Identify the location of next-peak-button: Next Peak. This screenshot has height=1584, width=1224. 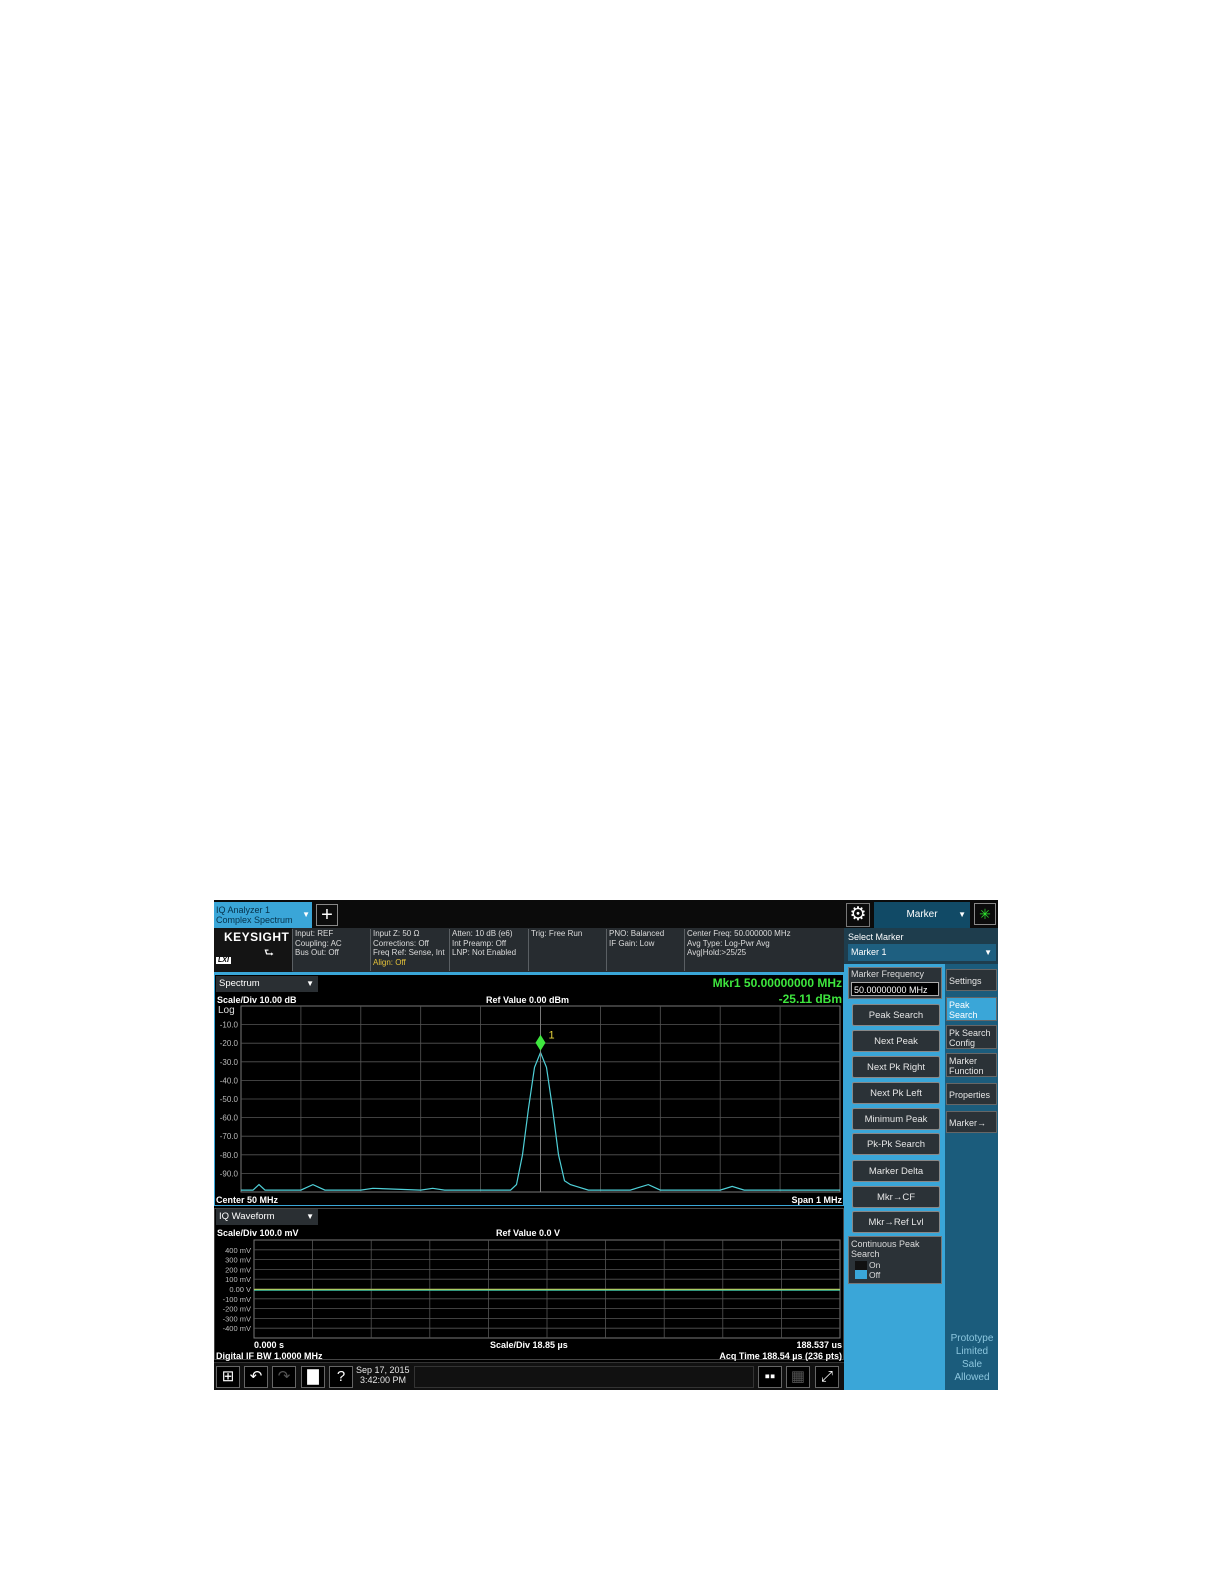
(896, 1041).